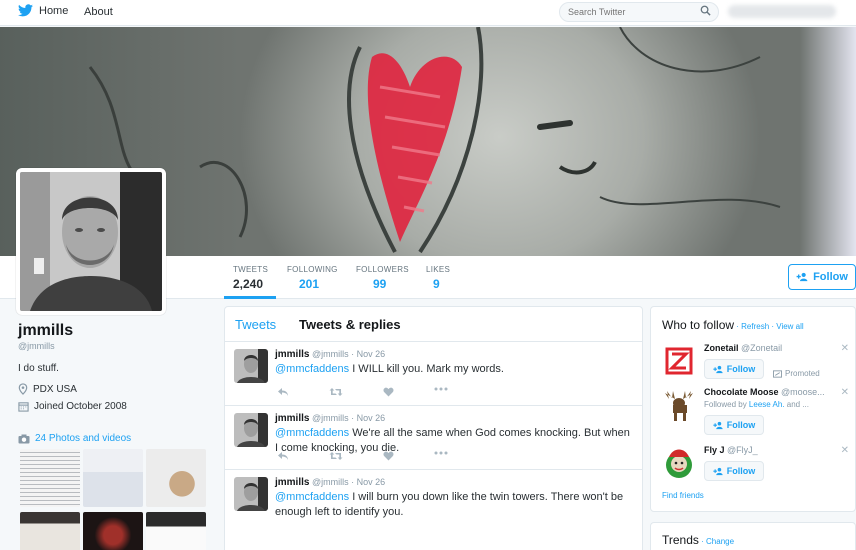  Describe the element at coordinates (436, 284) in the screenshot. I see `stat-value: 9` at that location.